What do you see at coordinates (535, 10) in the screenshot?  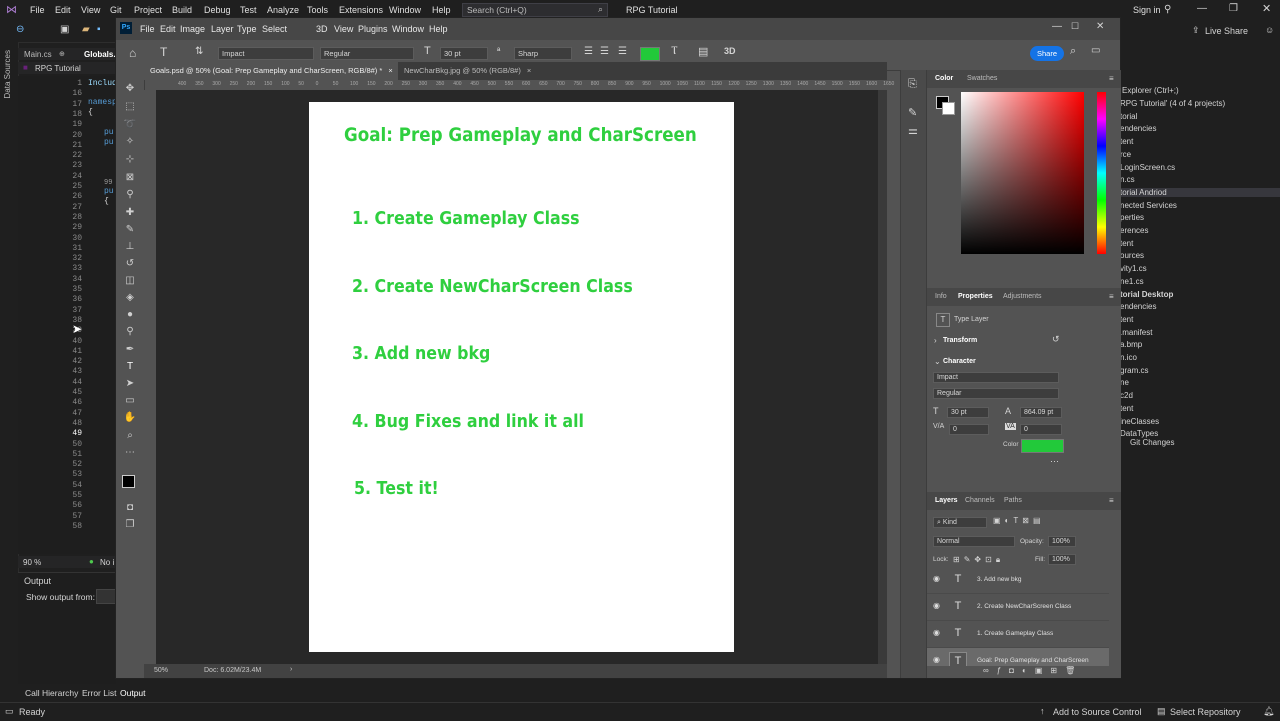 I see `vs-search-input: Search (Ctrl+Q) ⌕` at bounding box center [535, 10].